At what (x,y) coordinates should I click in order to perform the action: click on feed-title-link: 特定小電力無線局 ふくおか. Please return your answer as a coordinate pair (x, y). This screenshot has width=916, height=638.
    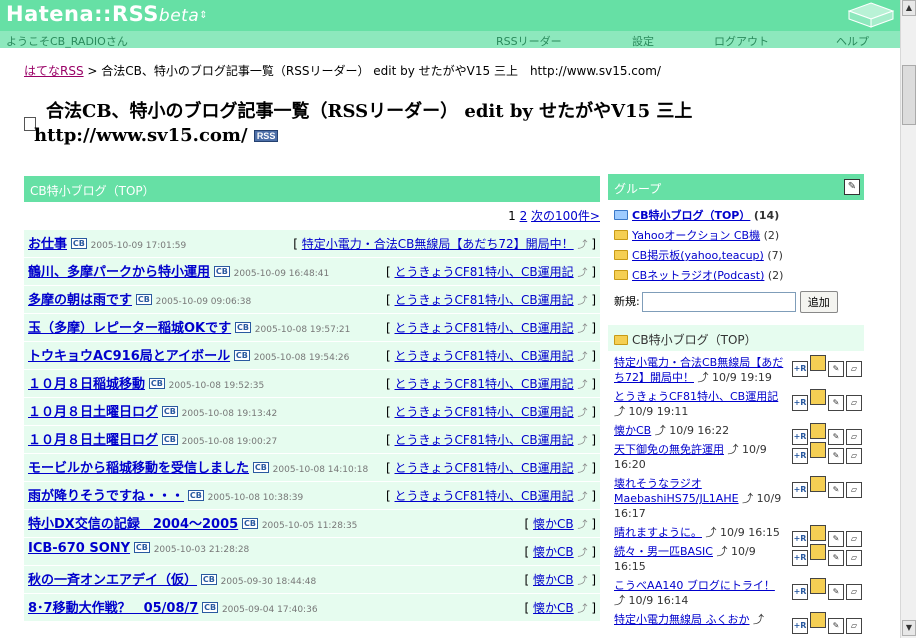
    Looking at the image, I should click on (682, 619).